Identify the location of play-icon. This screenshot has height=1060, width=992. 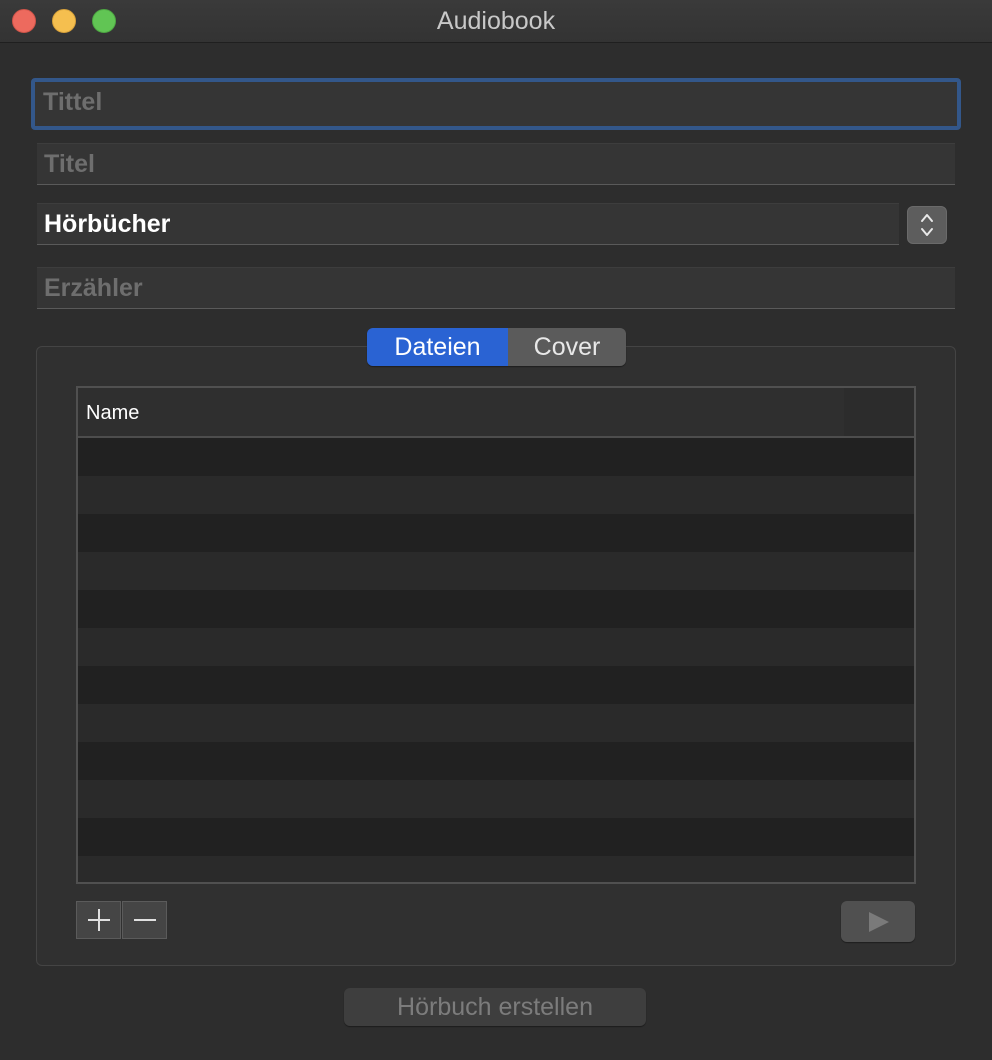
(879, 922).